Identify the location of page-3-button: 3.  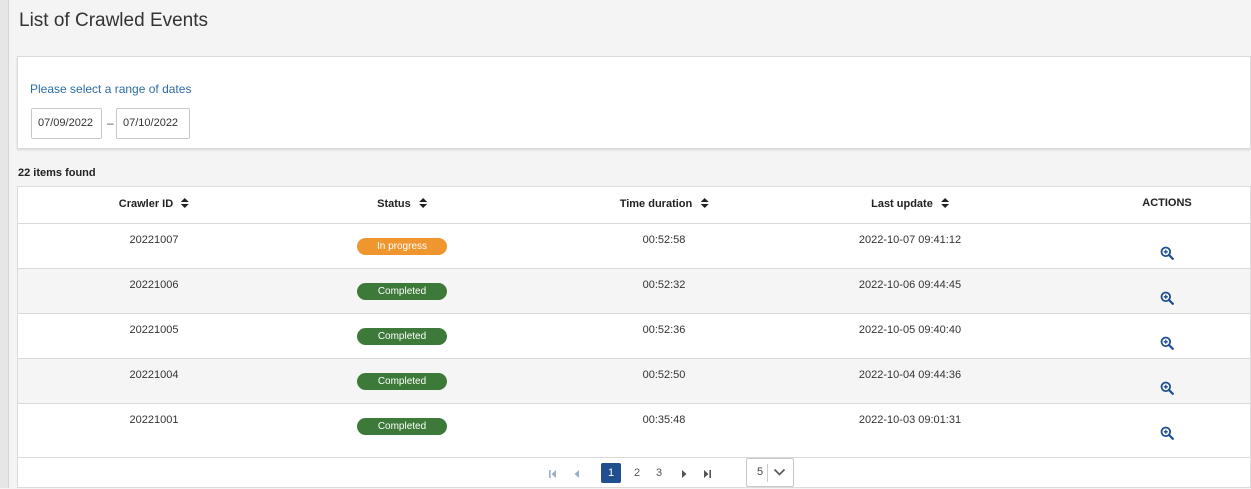
(659, 473).